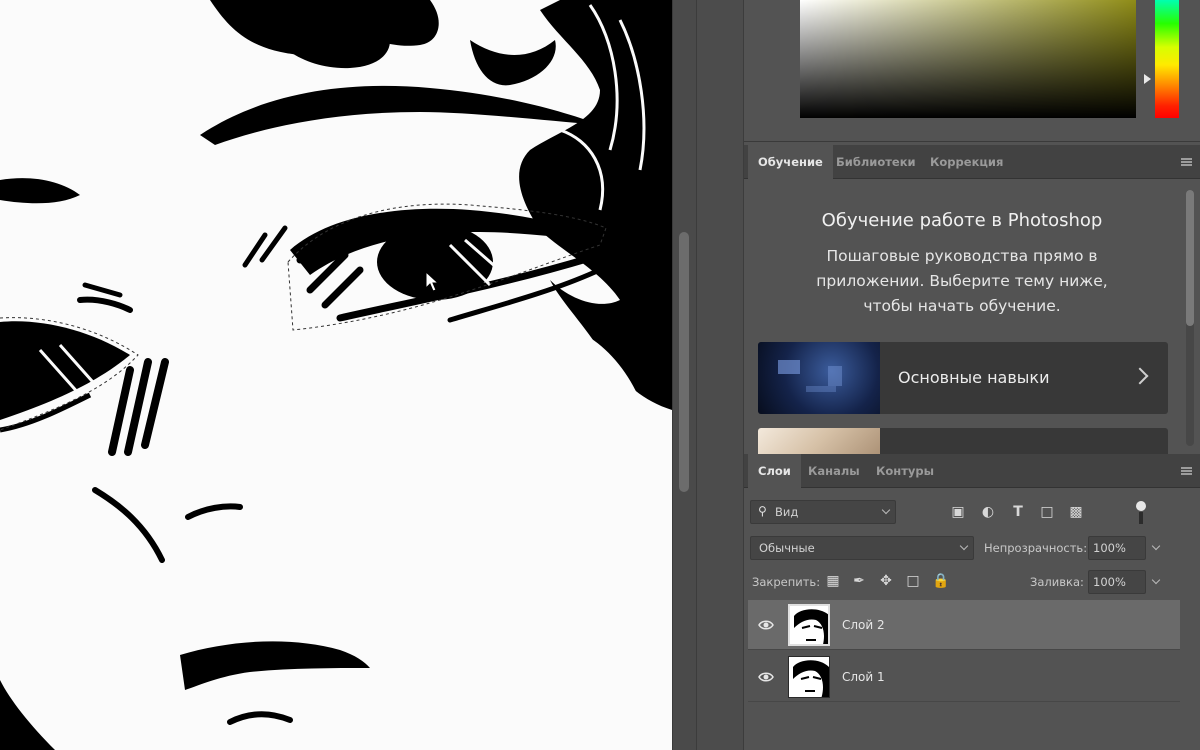  I want to click on tab-channels: Каналы, so click(834, 471).